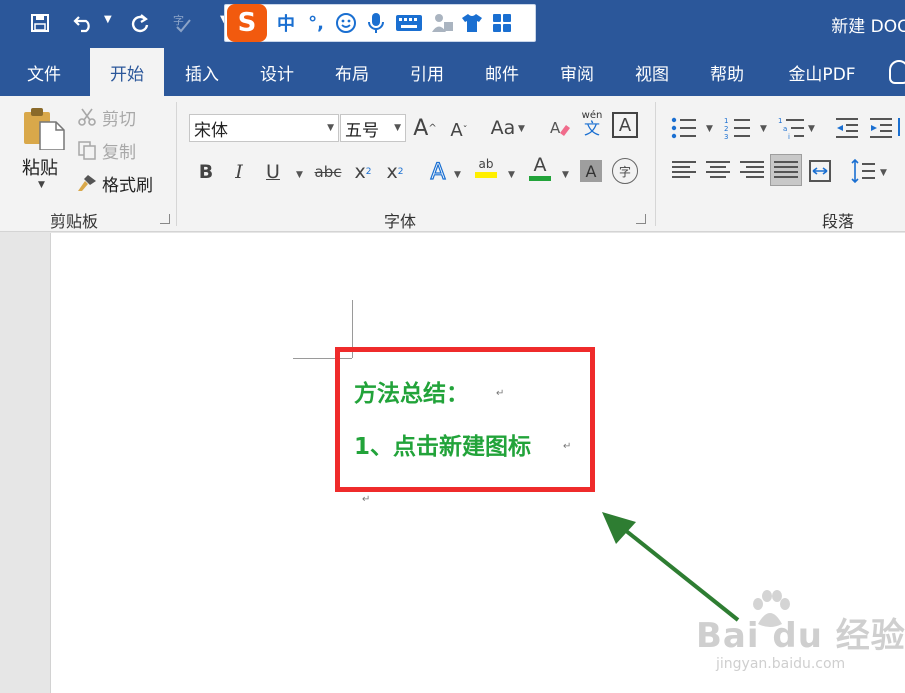 This screenshot has width=905, height=693. Describe the element at coordinates (456, 130) in the screenshot. I see `shrink-font-label: A` at that location.